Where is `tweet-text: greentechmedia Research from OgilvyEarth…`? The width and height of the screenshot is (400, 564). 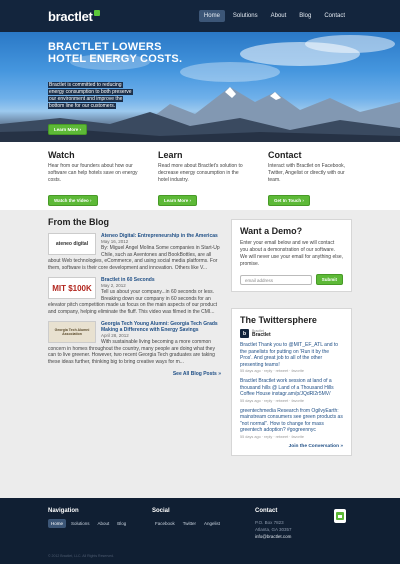 tweet-text: greentechmedia Research from OgilvyEarth… is located at coordinates (291, 421).